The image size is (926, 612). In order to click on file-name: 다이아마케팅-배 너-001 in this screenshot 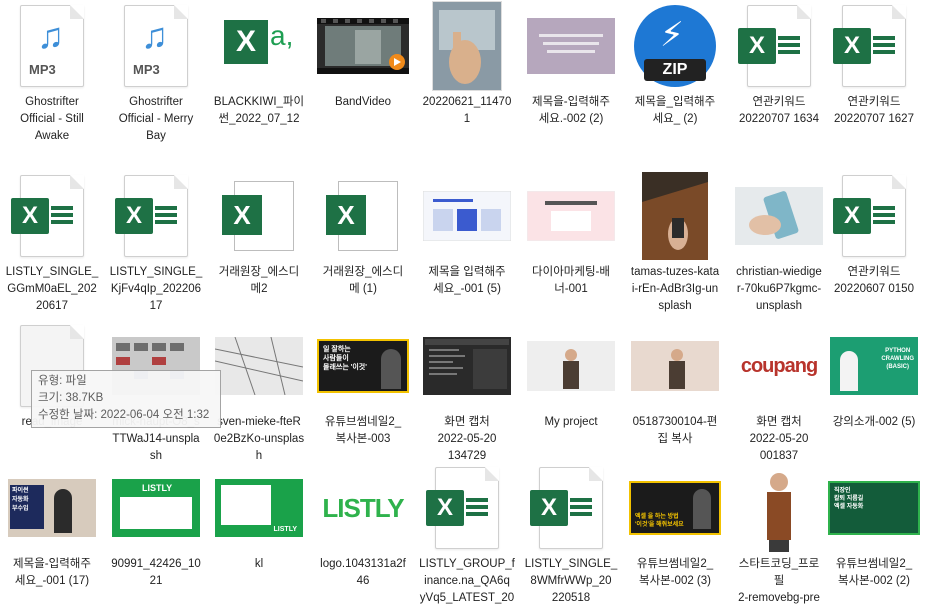, I will do `click(571, 280)`.